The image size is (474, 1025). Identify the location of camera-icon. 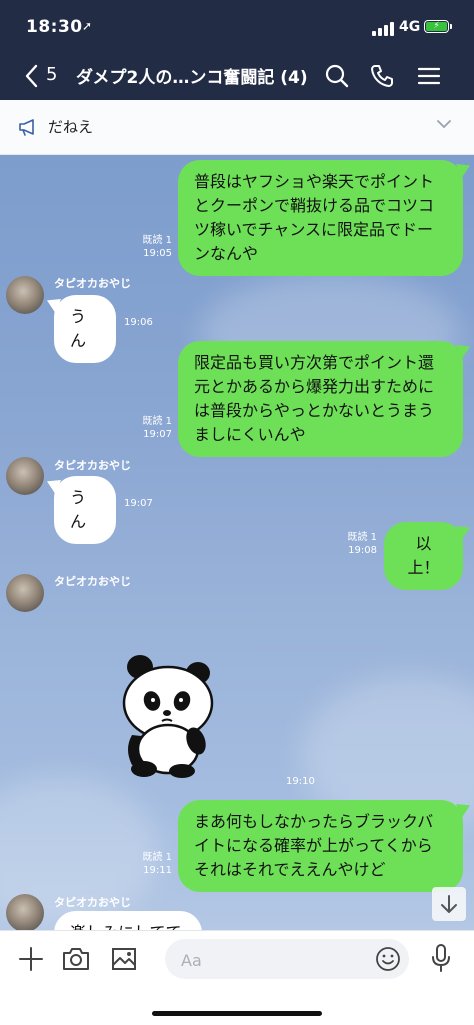
(76, 959).